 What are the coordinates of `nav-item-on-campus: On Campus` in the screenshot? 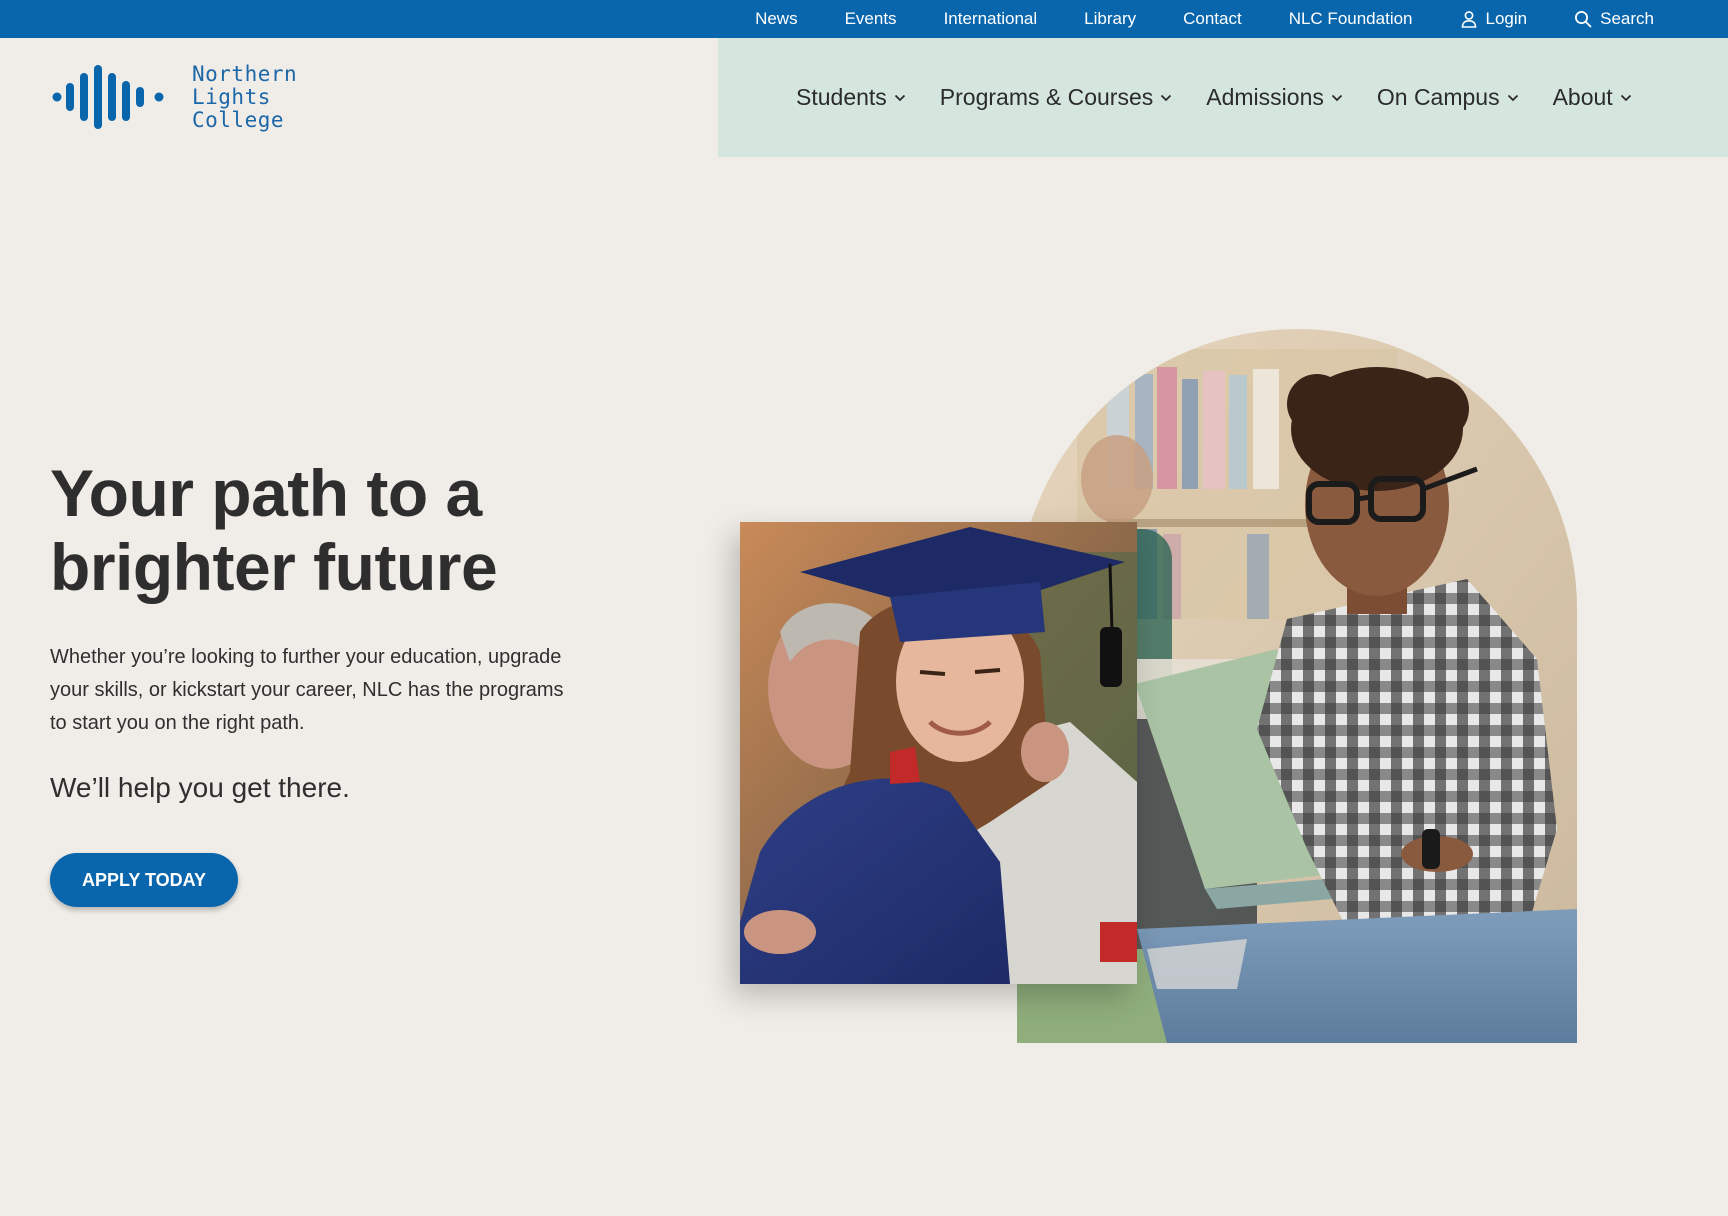 It's located at (1448, 97).